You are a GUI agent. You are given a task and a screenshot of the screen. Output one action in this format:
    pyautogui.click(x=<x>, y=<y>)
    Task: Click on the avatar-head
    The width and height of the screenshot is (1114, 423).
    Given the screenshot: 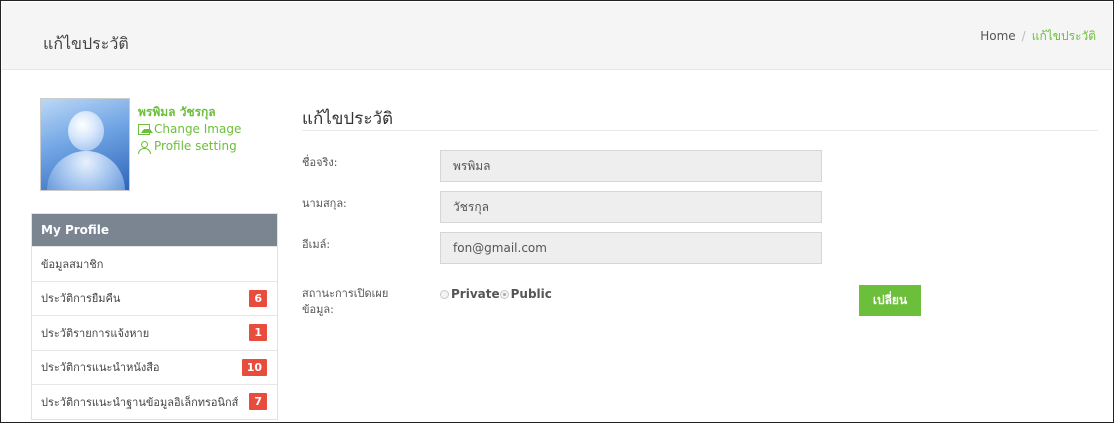 What is the action you would take?
    pyautogui.click(x=86, y=131)
    